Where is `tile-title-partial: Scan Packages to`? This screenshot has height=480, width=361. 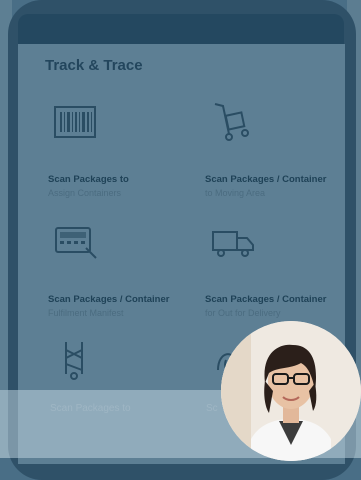 tile-title-partial: Scan Packages to is located at coordinates (90, 408).